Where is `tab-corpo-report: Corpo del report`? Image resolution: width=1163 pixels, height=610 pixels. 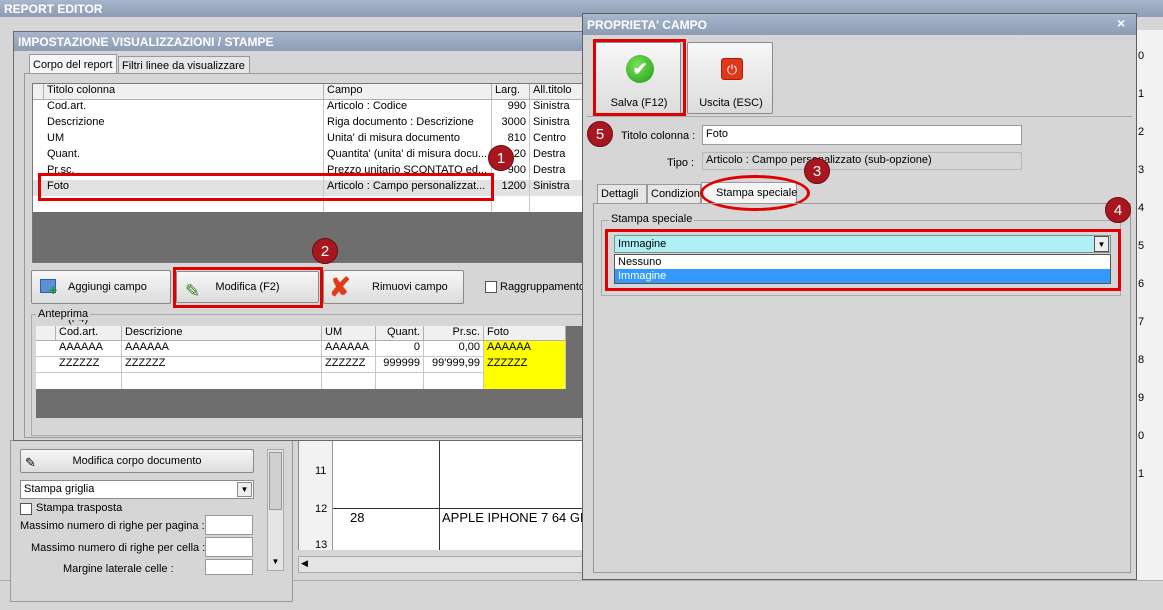 tab-corpo-report: Corpo del report is located at coordinates (73, 64).